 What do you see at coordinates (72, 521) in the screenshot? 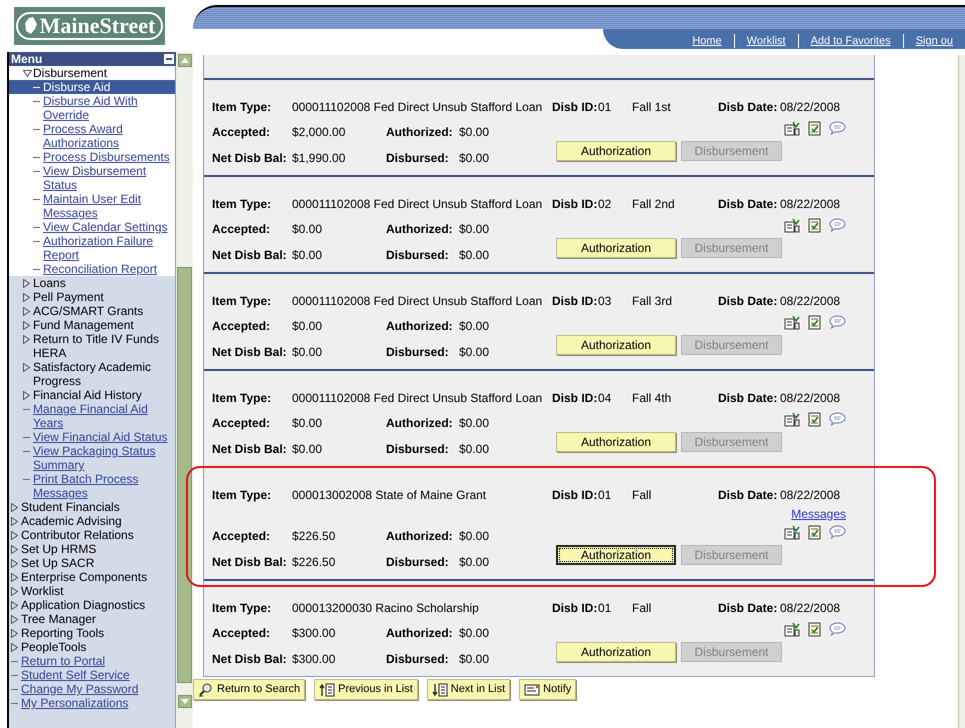
I see `folder-item: Academic Advising` at bounding box center [72, 521].